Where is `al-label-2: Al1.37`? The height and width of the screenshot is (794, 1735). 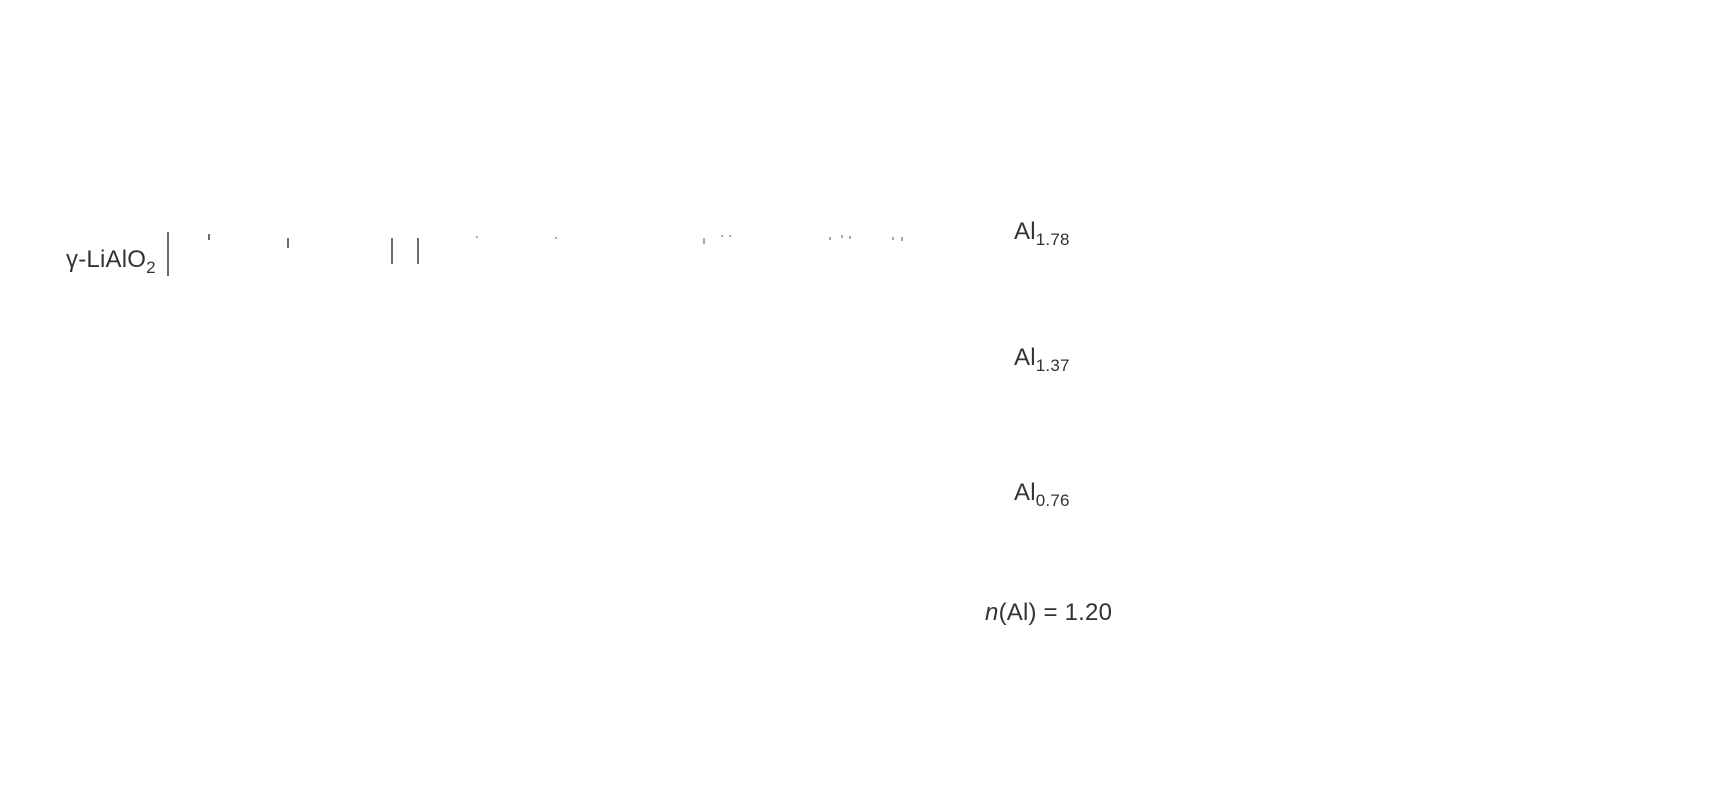
al-label-2: Al1.37 is located at coordinates (1042, 359).